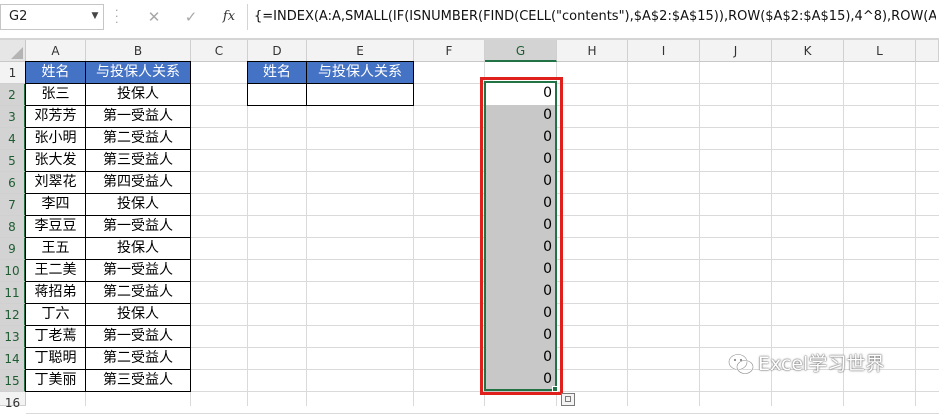 This screenshot has height=414, width=939. What do you see at coordinates (13, 205) in the screenshot?
I see `row-header-7: 7` at bounding box center [13, 205].